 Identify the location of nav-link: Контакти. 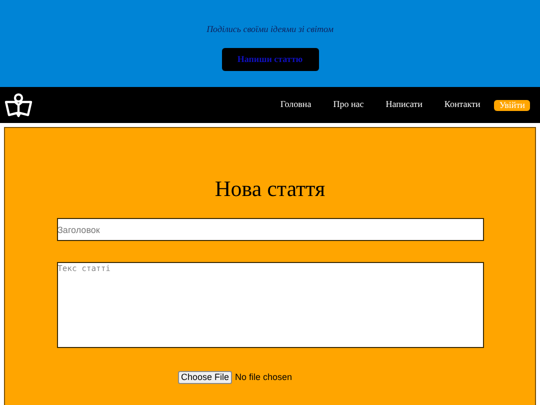
(462, 105).